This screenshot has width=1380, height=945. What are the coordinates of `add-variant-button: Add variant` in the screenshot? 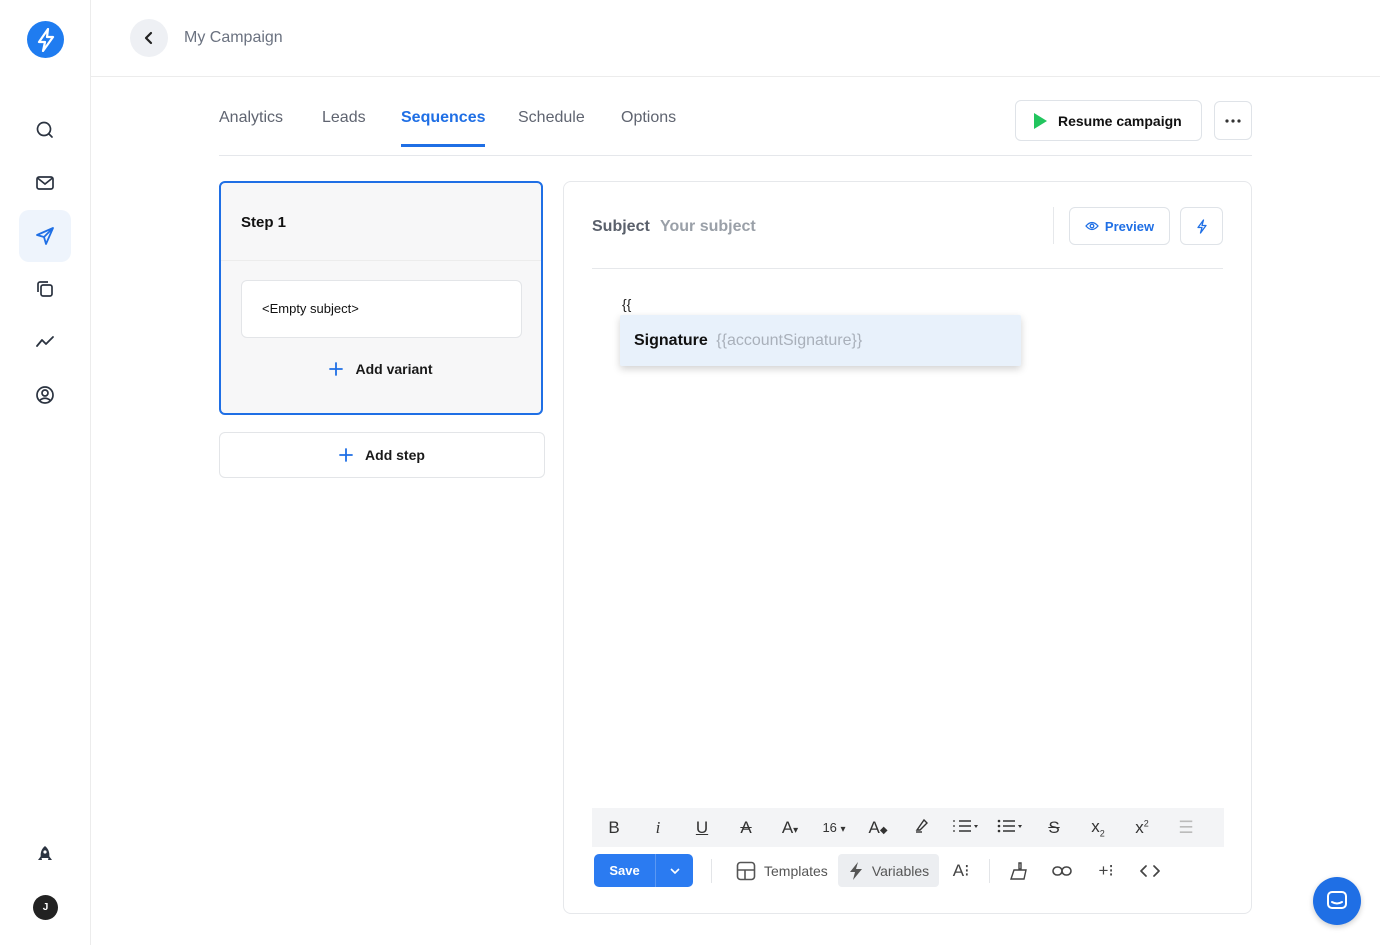 It's located at (381, 369).